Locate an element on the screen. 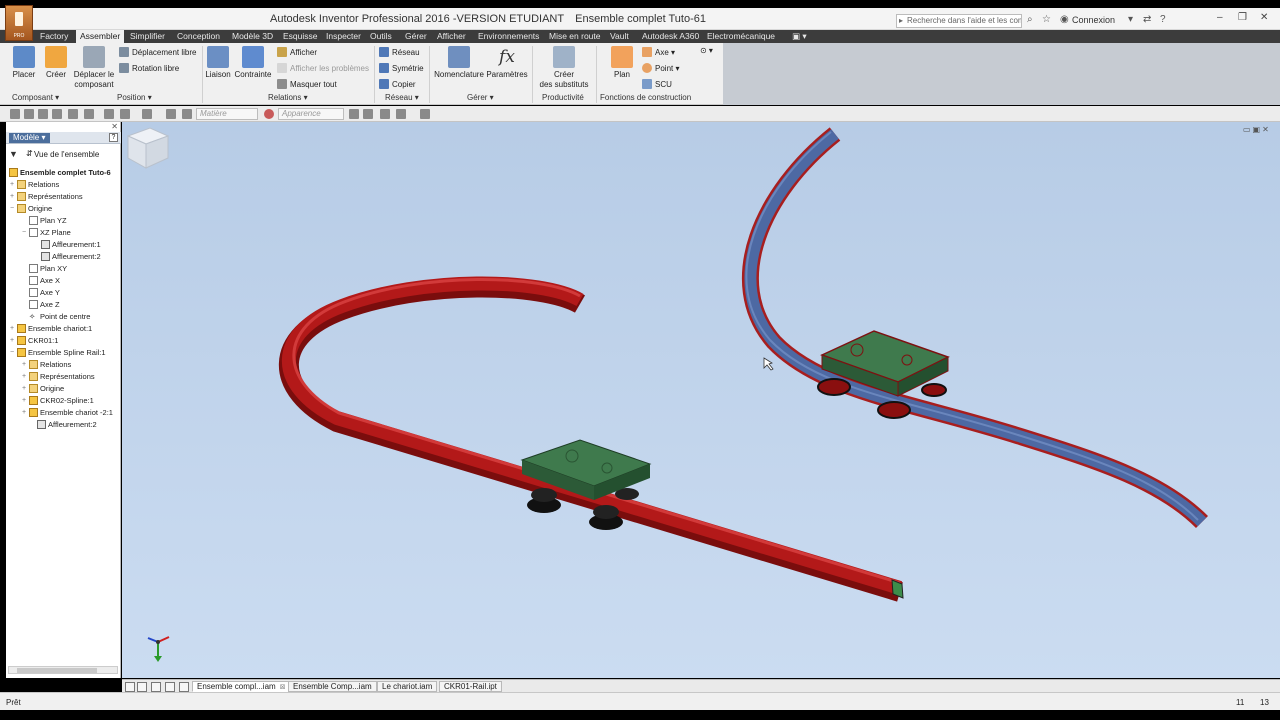  tab-mise-en-route: Mise en route is located at coordinates (575, 36).